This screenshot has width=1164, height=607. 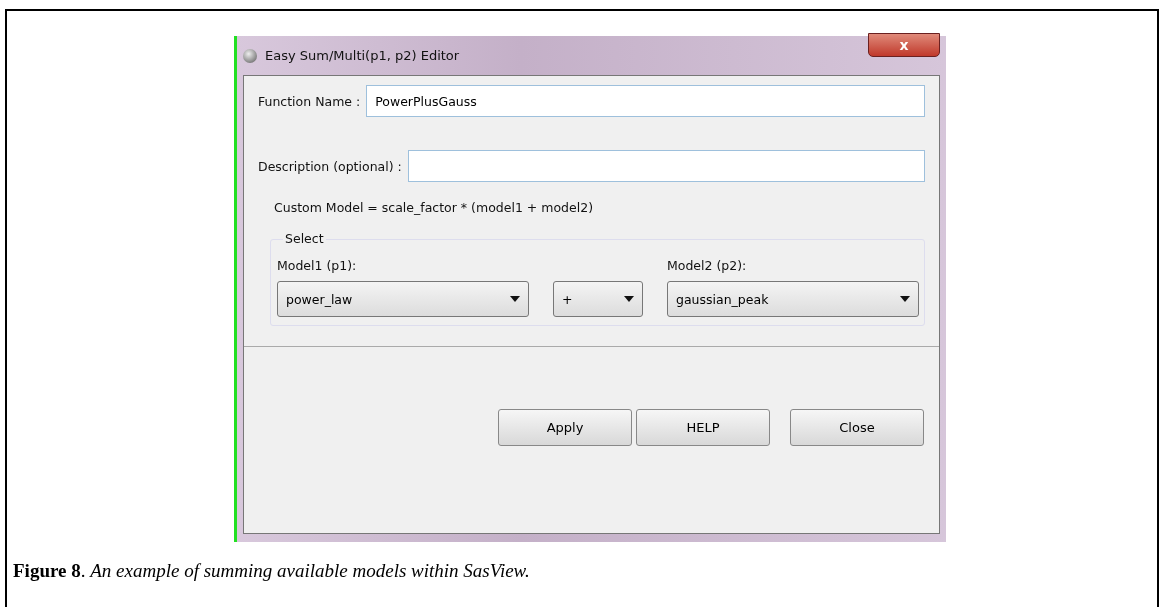 I want to click on field-label: Description (optional) :, so click(x=330, y=166).